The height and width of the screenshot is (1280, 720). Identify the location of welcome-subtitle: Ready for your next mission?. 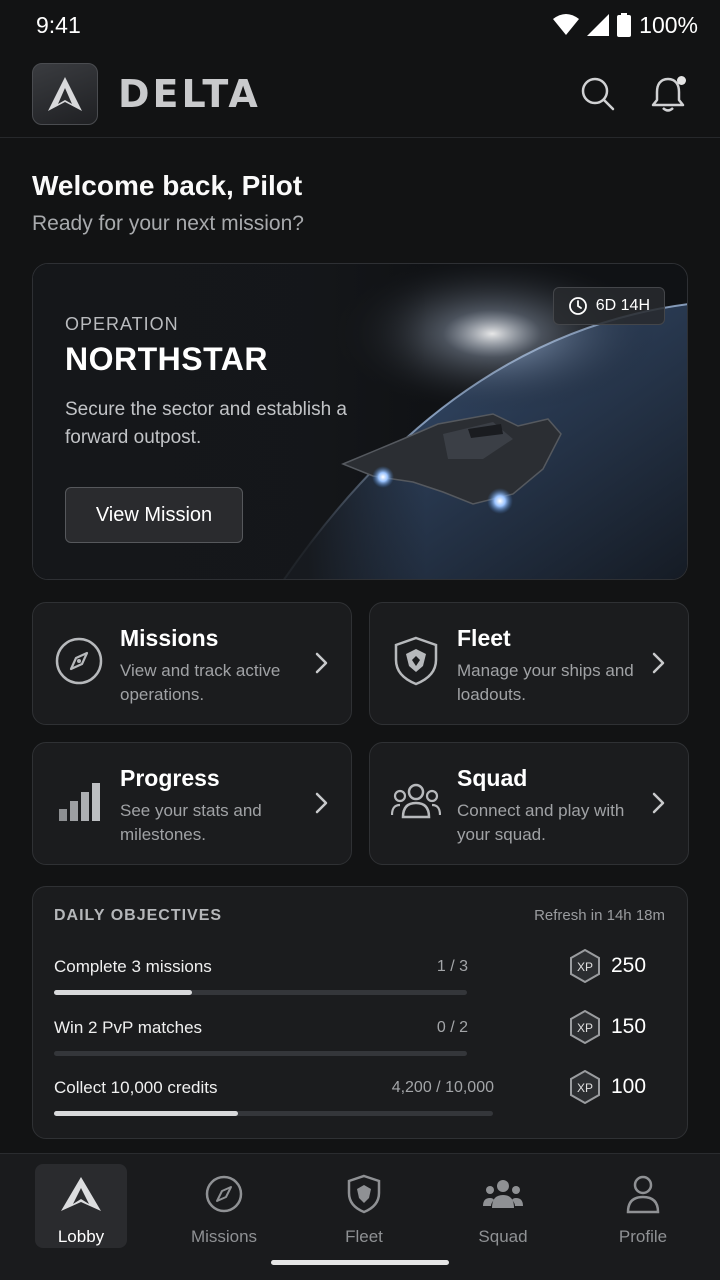
(168, 223).